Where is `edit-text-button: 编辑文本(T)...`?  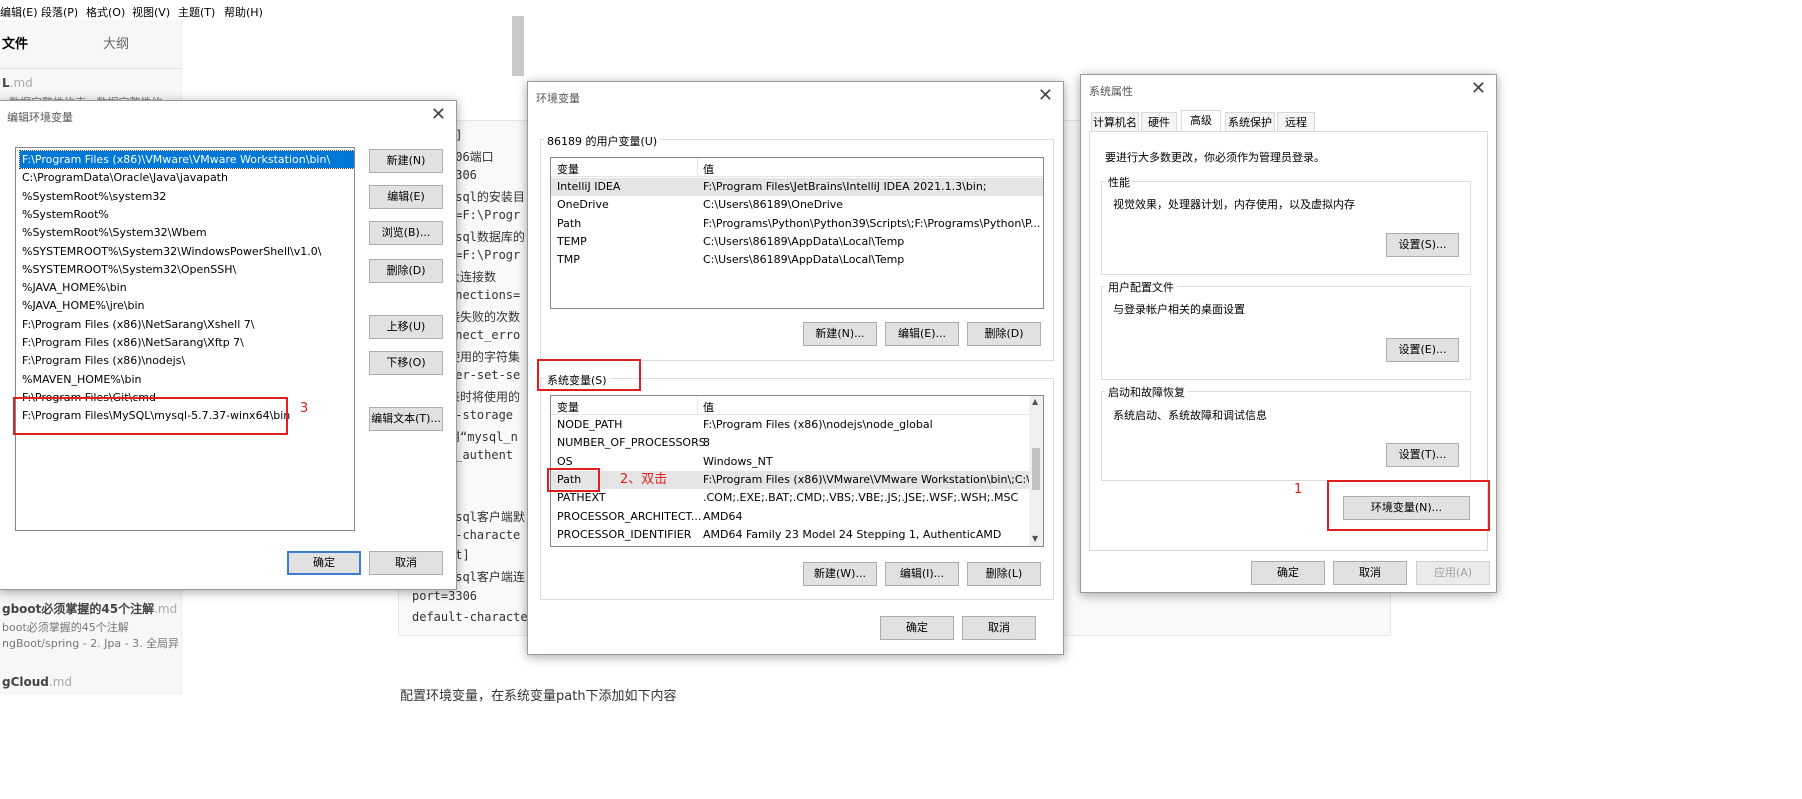 edit-text-button: 编辑文本(T)... is located at coordinates (406, 419).